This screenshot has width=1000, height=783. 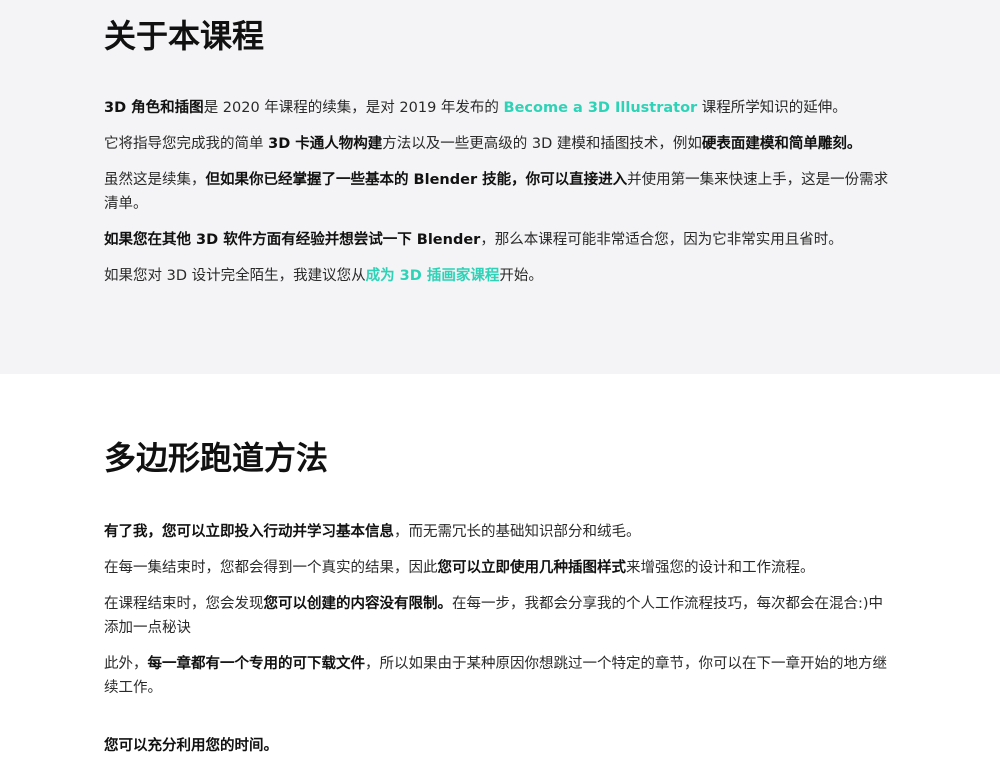 What do you see at coordinates (772, 108) in the screenshot?
I see `about-p1-text-2: 课程所学知识的延伸。` at bounding box center [772, 108].